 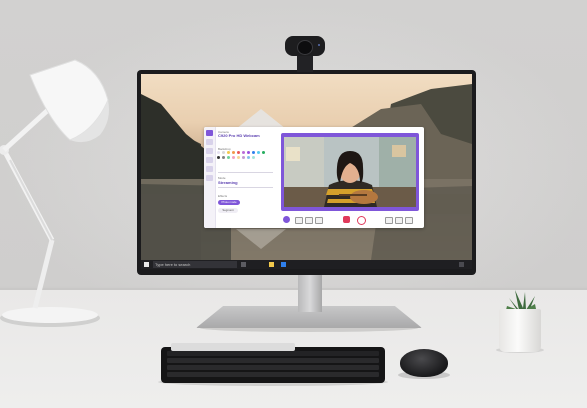 What do you see at coordinates (228, 183) in the screenshot?
I see `mode-select: Streaming` at bounding box center [228, 183].